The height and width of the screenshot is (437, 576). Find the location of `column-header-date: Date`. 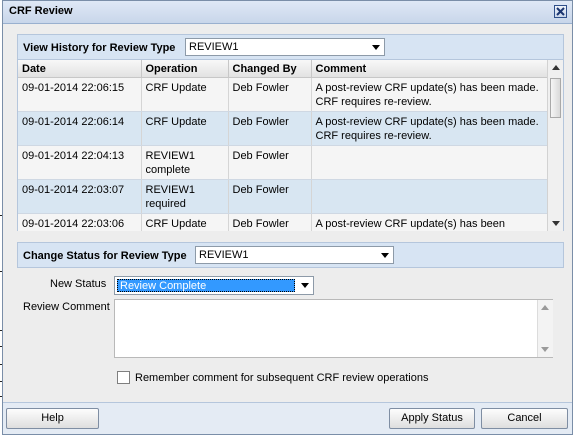

column-header-date: Date is located at coordinates (80, 69).